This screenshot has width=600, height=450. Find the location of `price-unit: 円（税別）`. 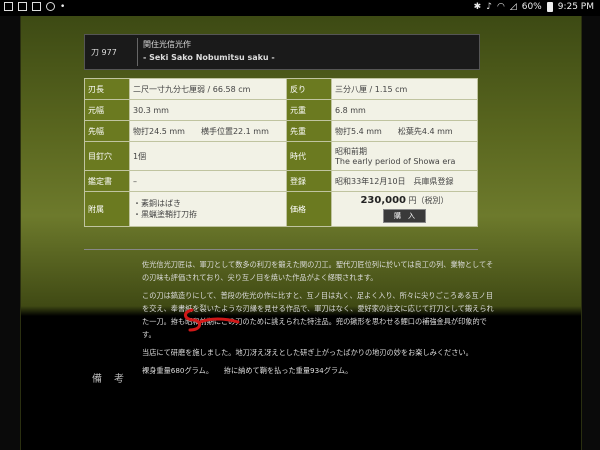

price-unit: 円（税別） is located at coordinates (428, 200).